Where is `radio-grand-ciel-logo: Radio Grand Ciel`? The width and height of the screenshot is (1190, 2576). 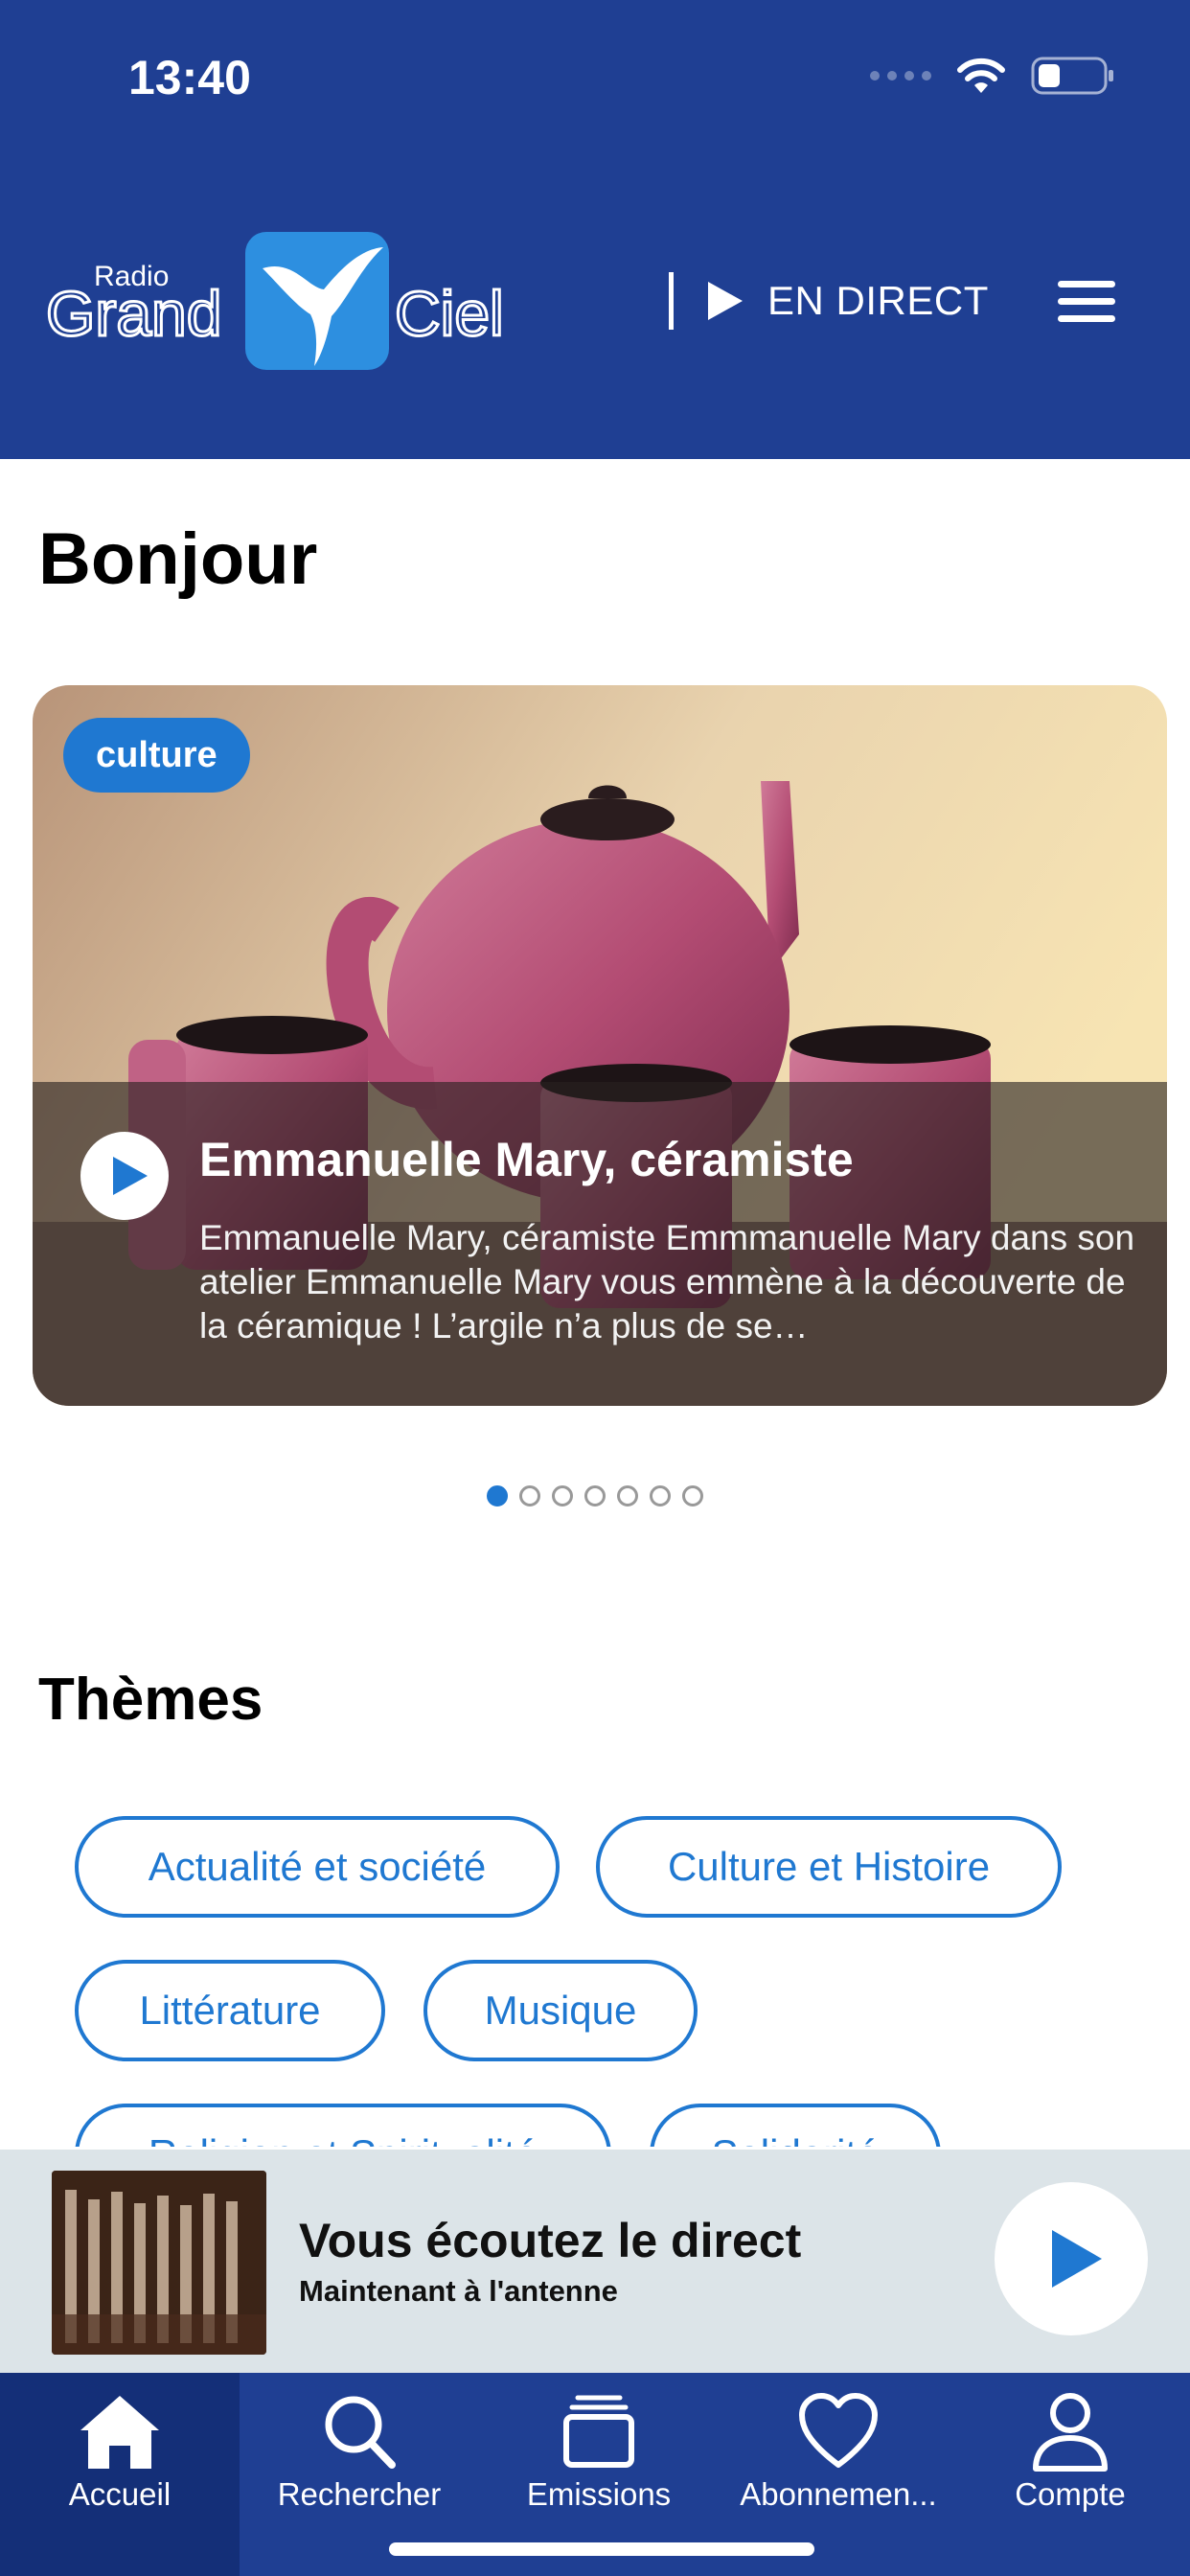
radio-grand-ciel-logo: Radio Grand Ciel is located at coordinates (279, 302).